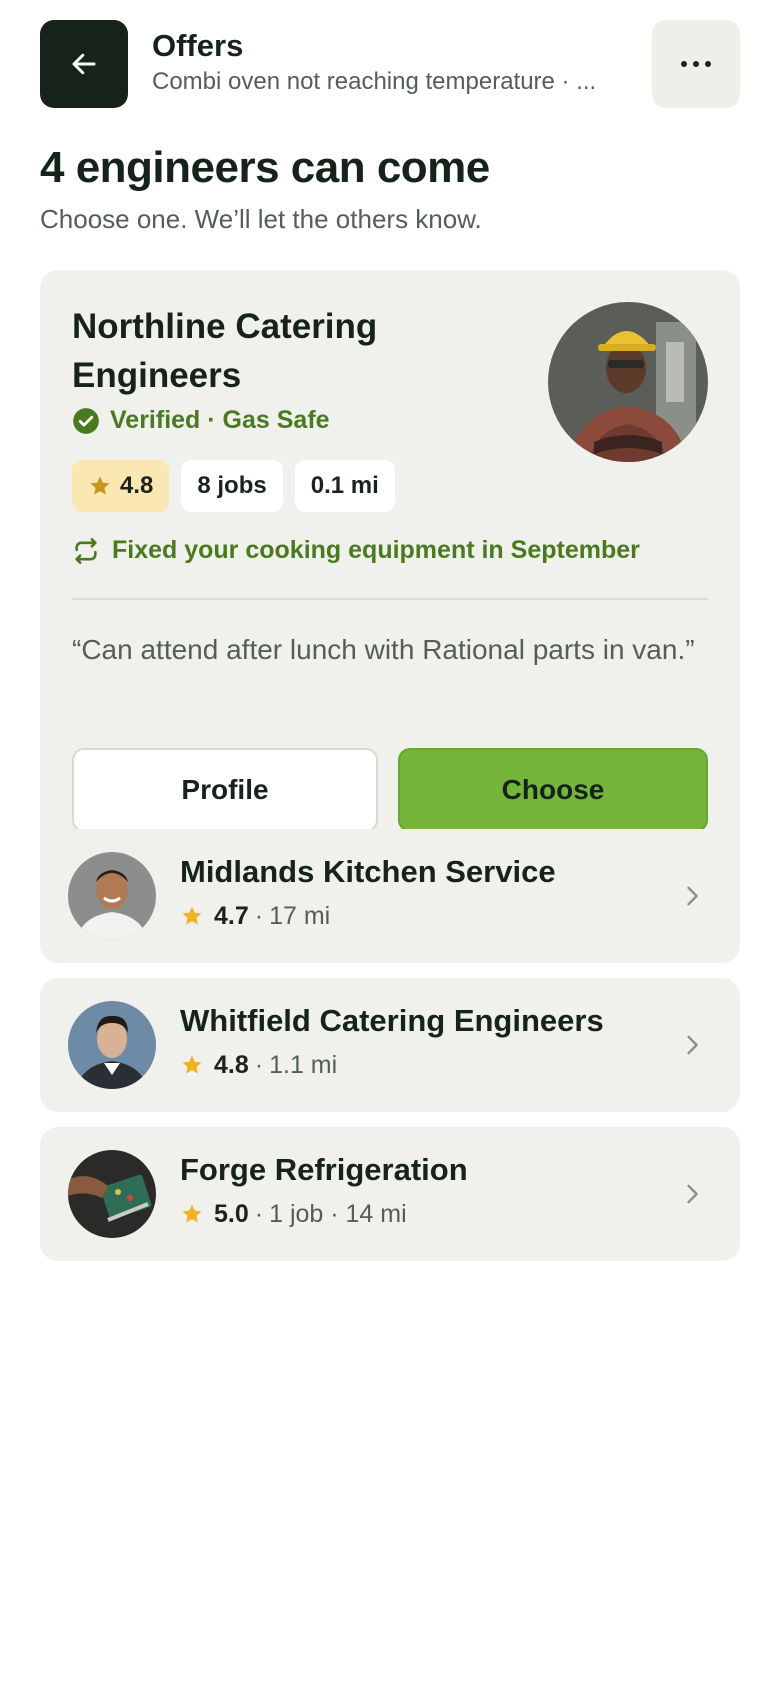 This screenshot has width=780, height=1688. Describe the element at coordinates (231, 916) in the screenshot. I see `rating-value: 4.7` at that location.